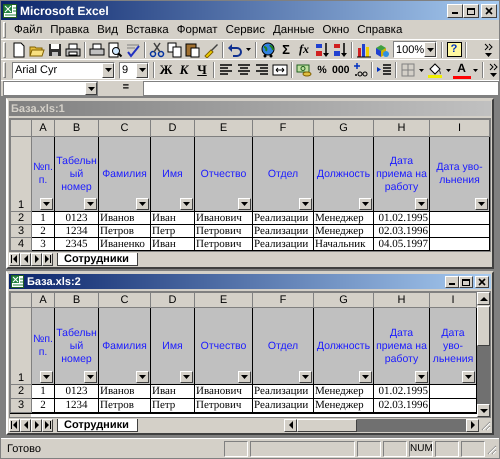 The image size is (500, 459). What do you see at coordinates (341, 70) in the screenshot?
I see `toolbar-button: 000` at bounding box center [341, 70].